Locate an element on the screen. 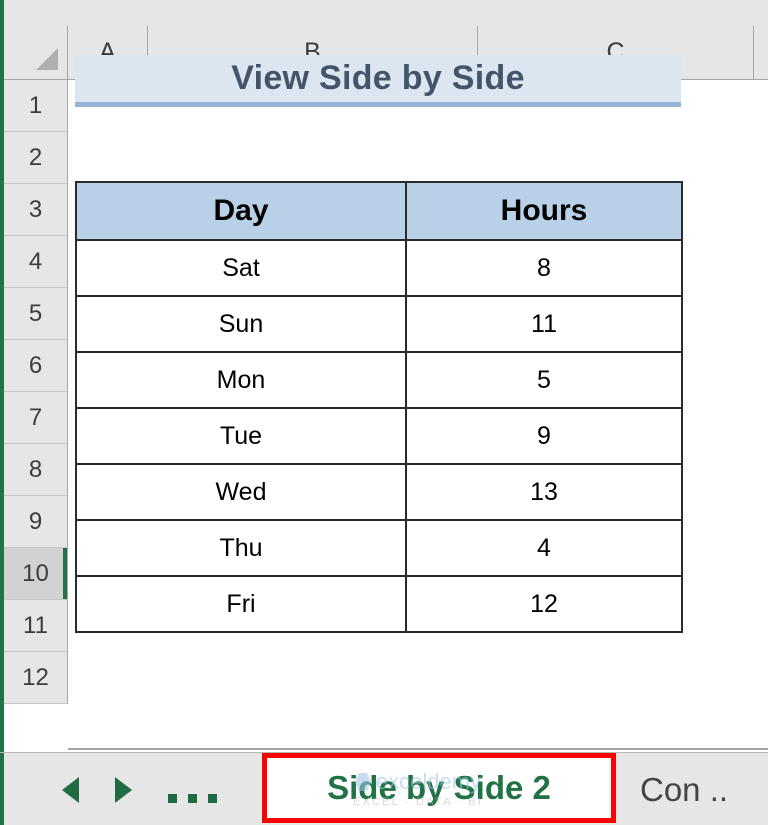 The width and height of the screenshot is (768, 825). banner-title-text: View Side by Side is located at coordinates (378, 78).